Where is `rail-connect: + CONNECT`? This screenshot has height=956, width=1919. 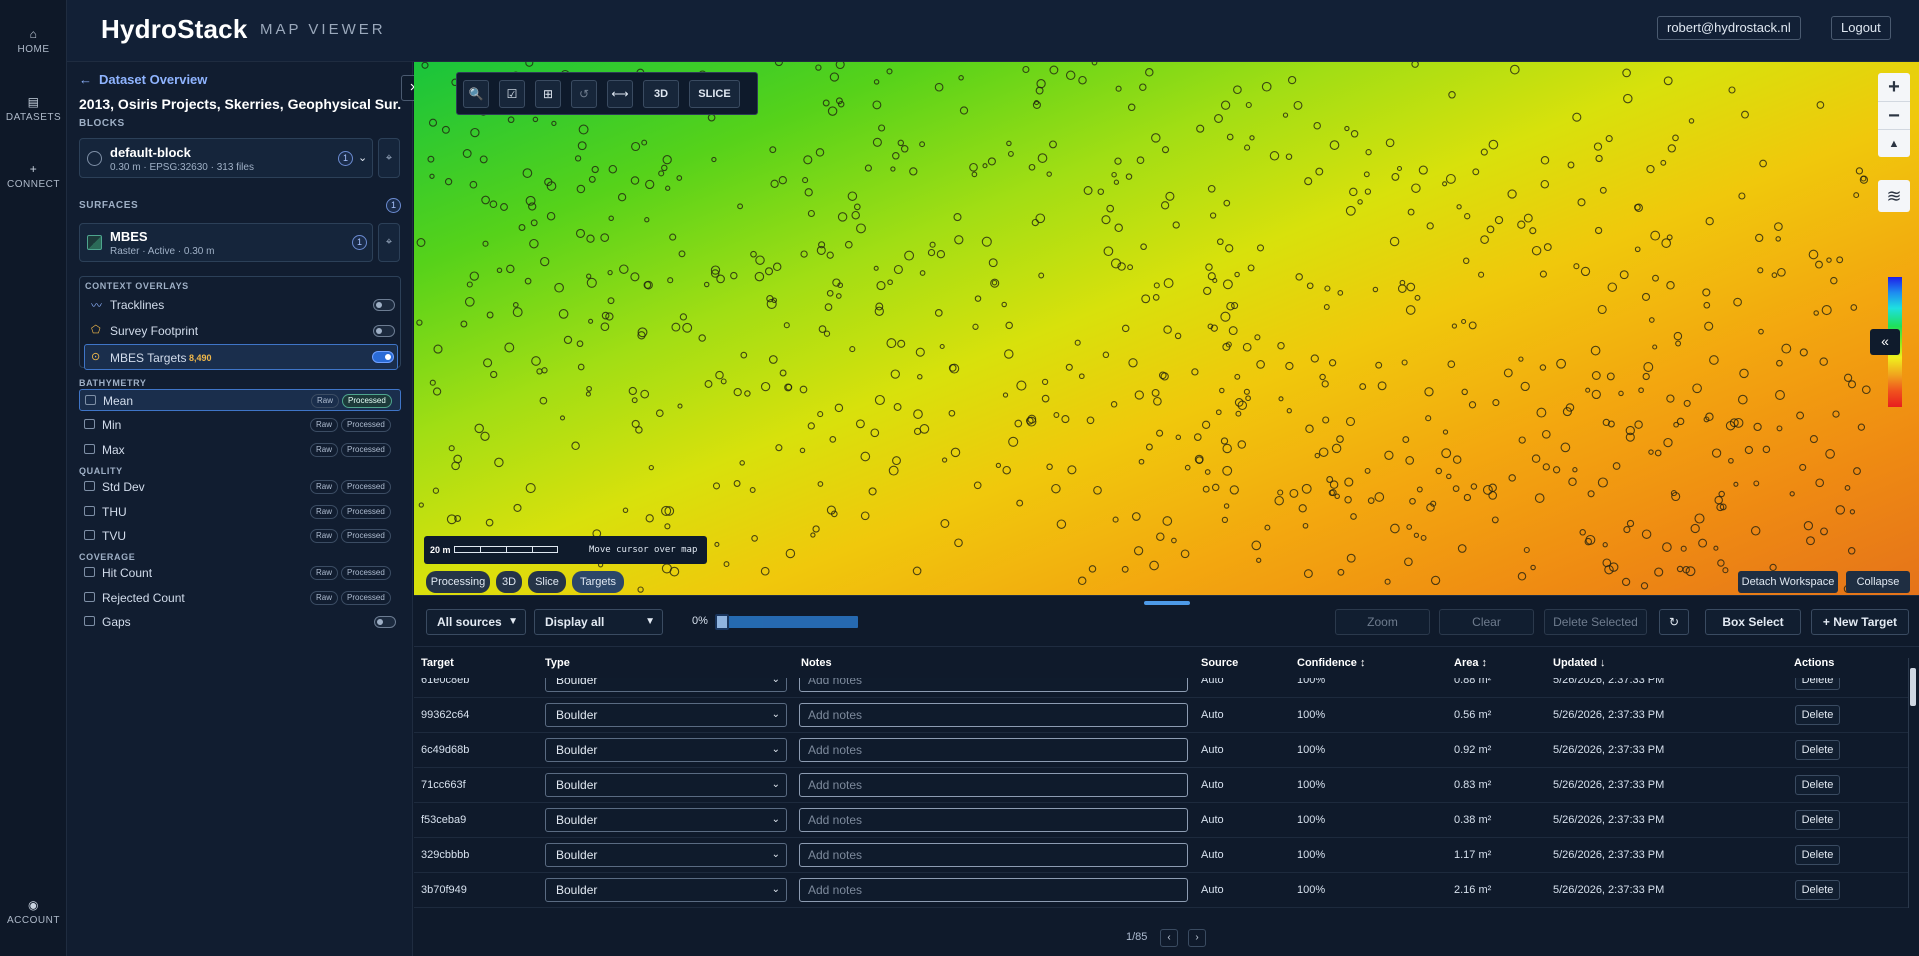 rail-connect: + CONNECT is located at coordinates (33, 176).